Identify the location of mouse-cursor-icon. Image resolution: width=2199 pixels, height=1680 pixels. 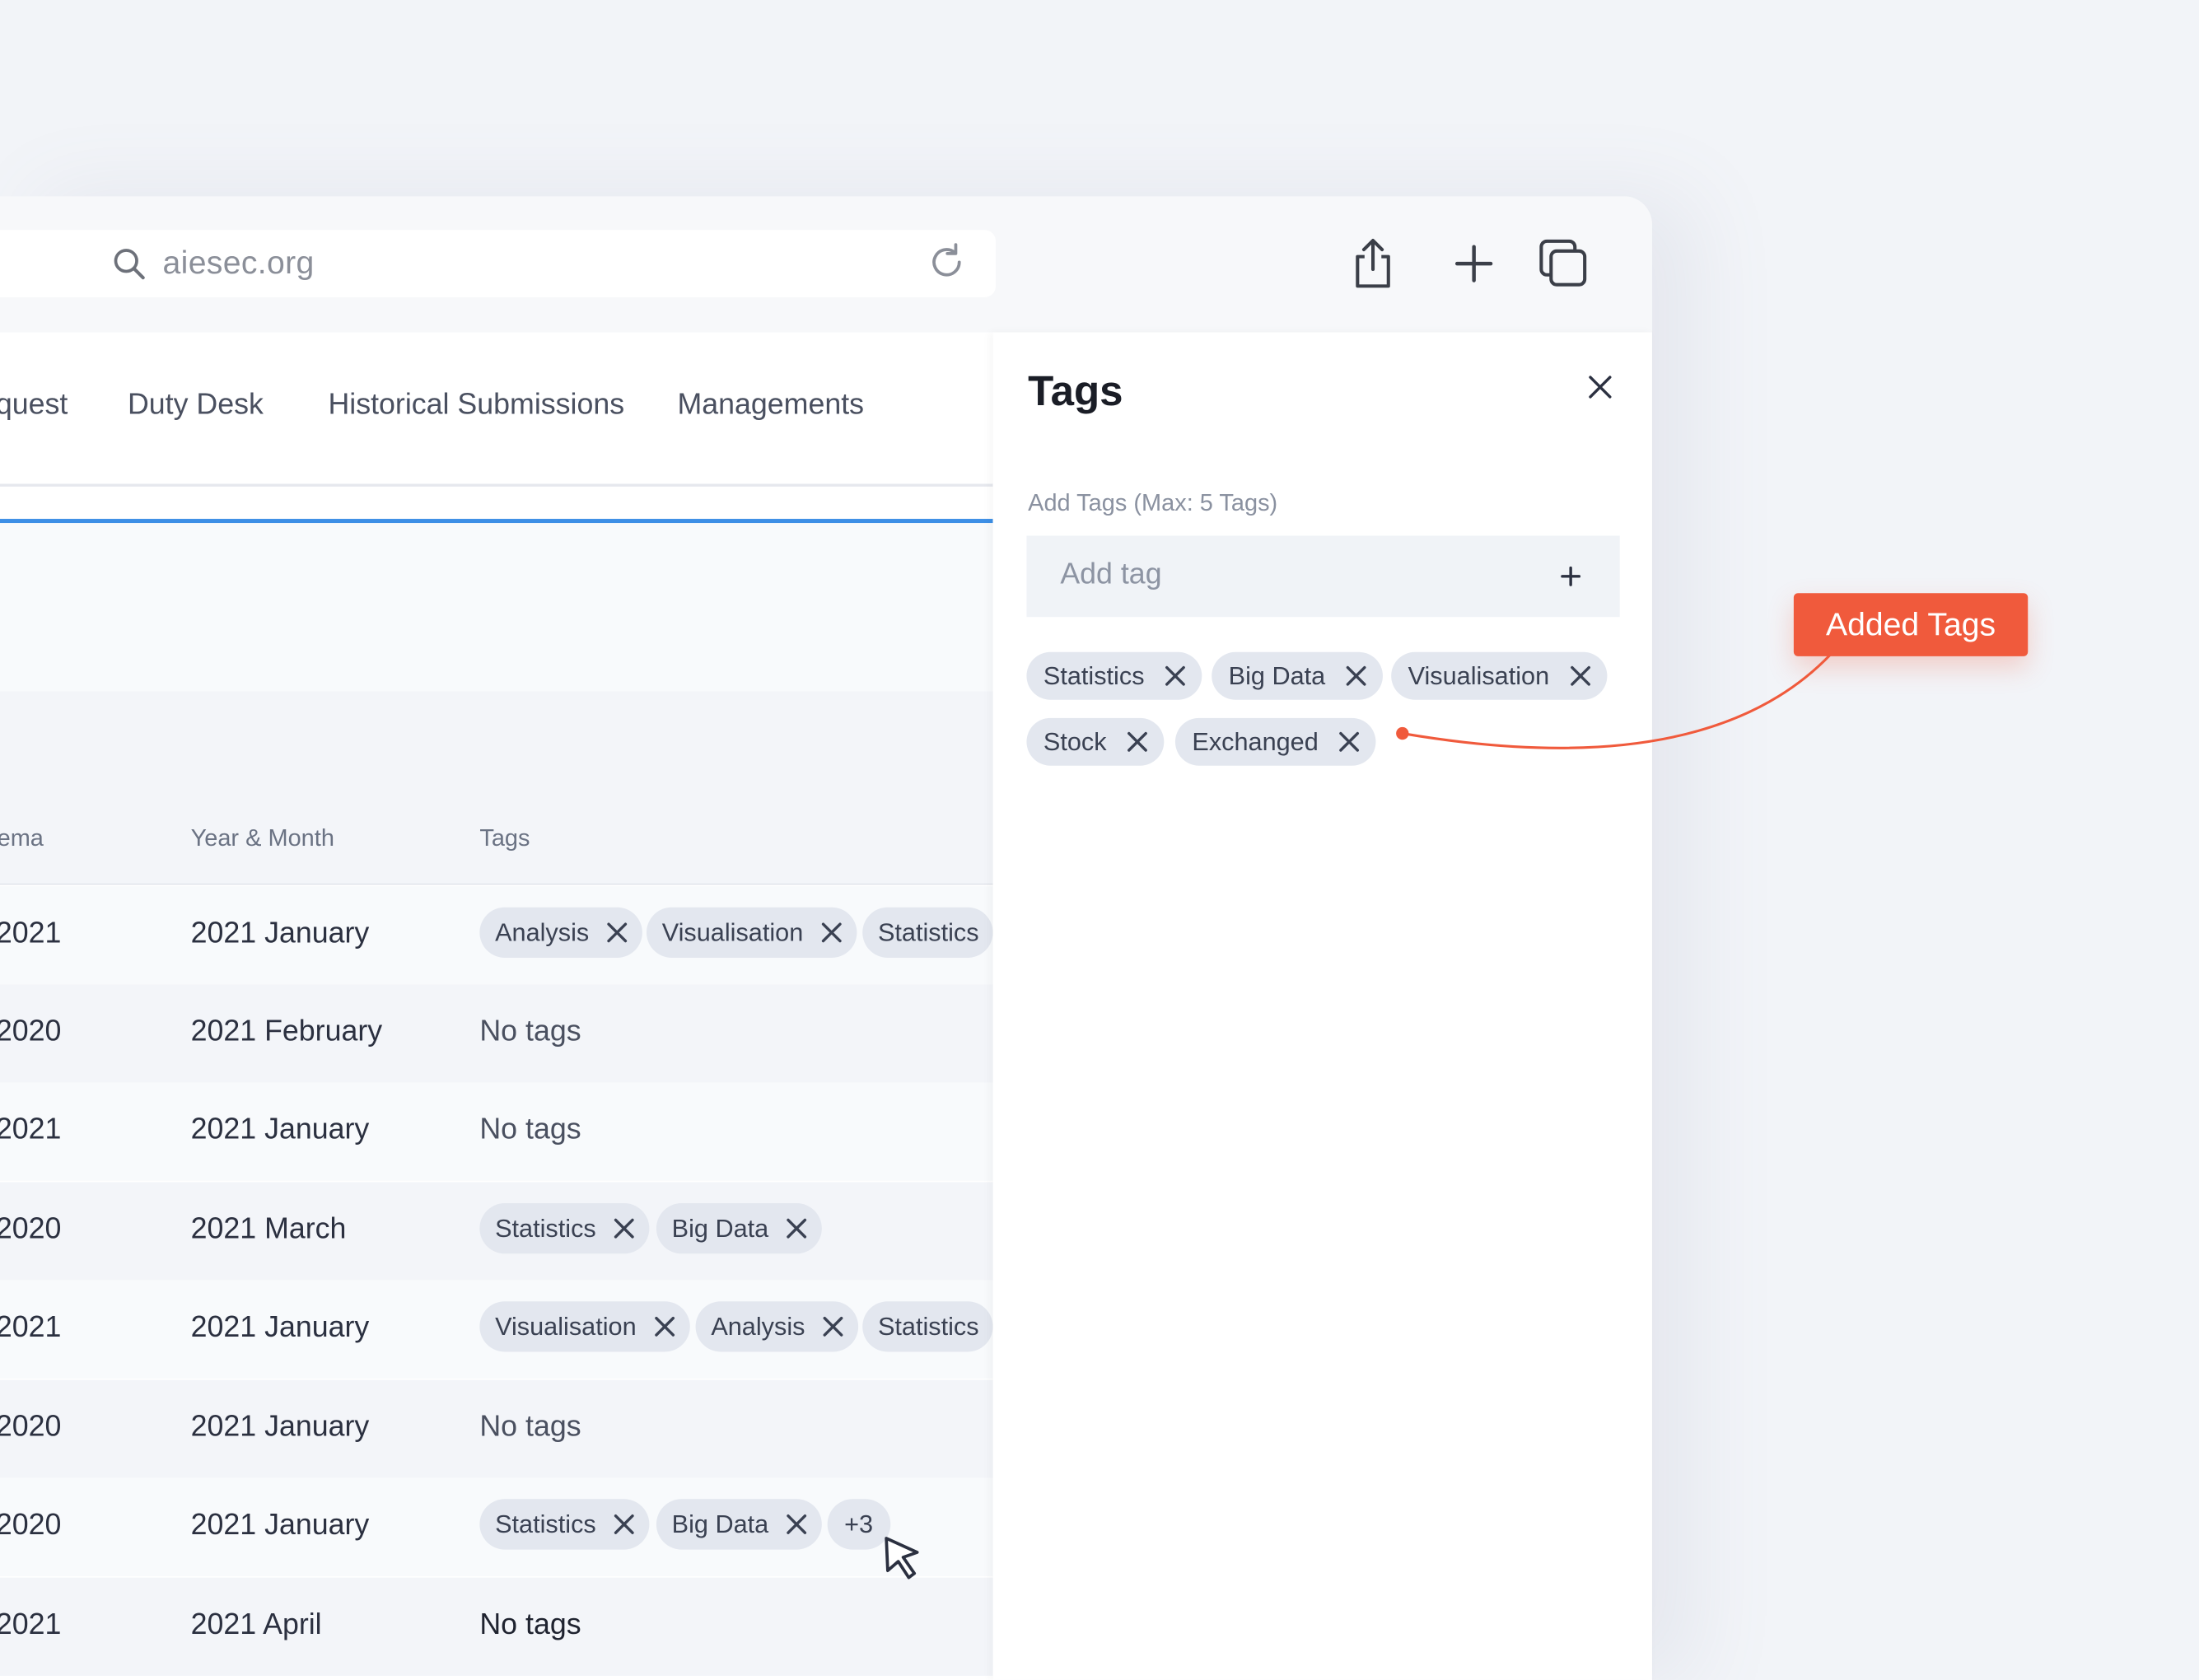
(902, 1558).